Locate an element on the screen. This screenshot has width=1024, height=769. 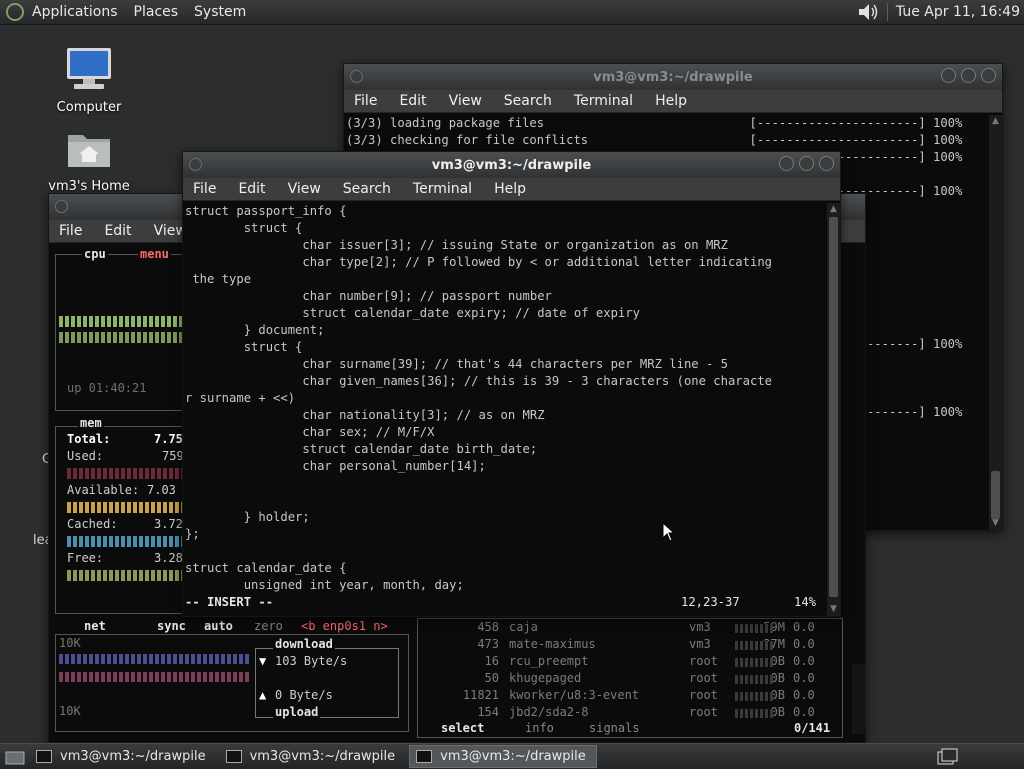
mem-free-value: 3.28 is located at coordinates (168, 558).